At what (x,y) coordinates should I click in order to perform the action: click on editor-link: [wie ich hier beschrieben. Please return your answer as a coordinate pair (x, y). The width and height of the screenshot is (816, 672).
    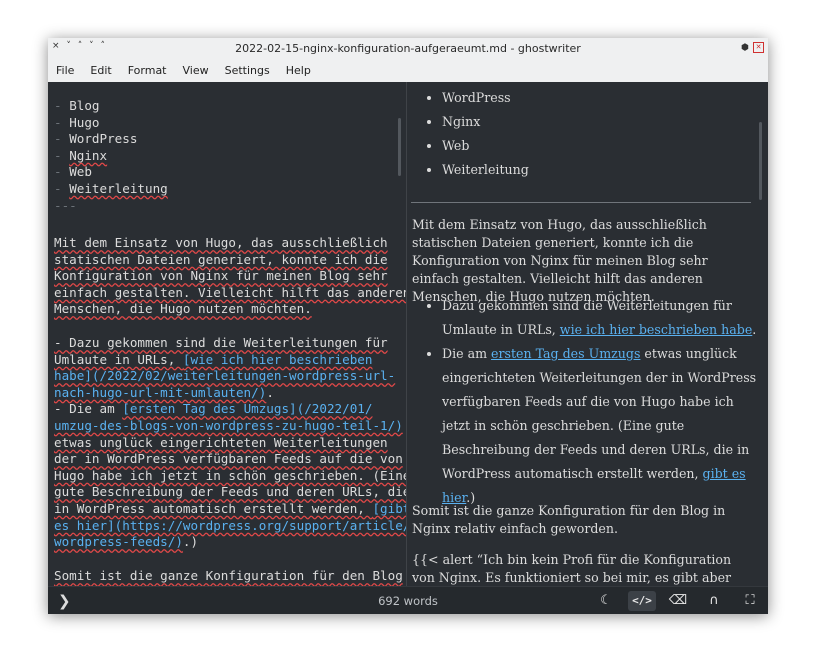
    Looking at the image, I should click on (277, 359).